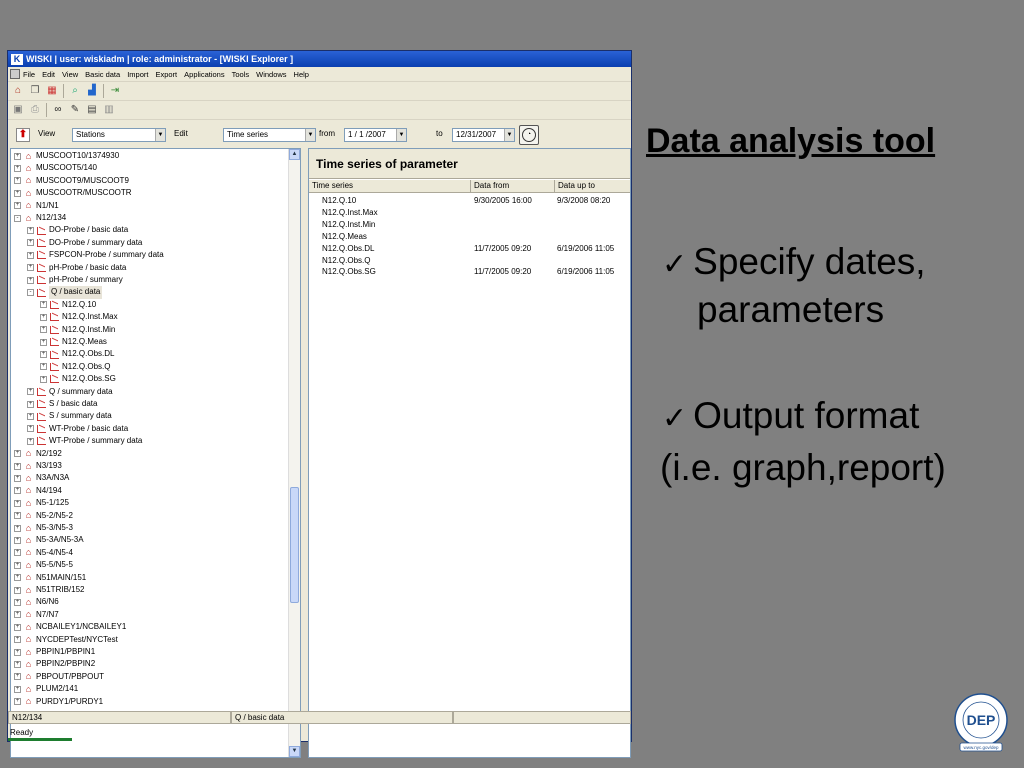 This screenshot has height=768, width=1024. Describe the element at coordinates (18, 91) in the screenshot. I see `home-icon: ⌂` at that location.